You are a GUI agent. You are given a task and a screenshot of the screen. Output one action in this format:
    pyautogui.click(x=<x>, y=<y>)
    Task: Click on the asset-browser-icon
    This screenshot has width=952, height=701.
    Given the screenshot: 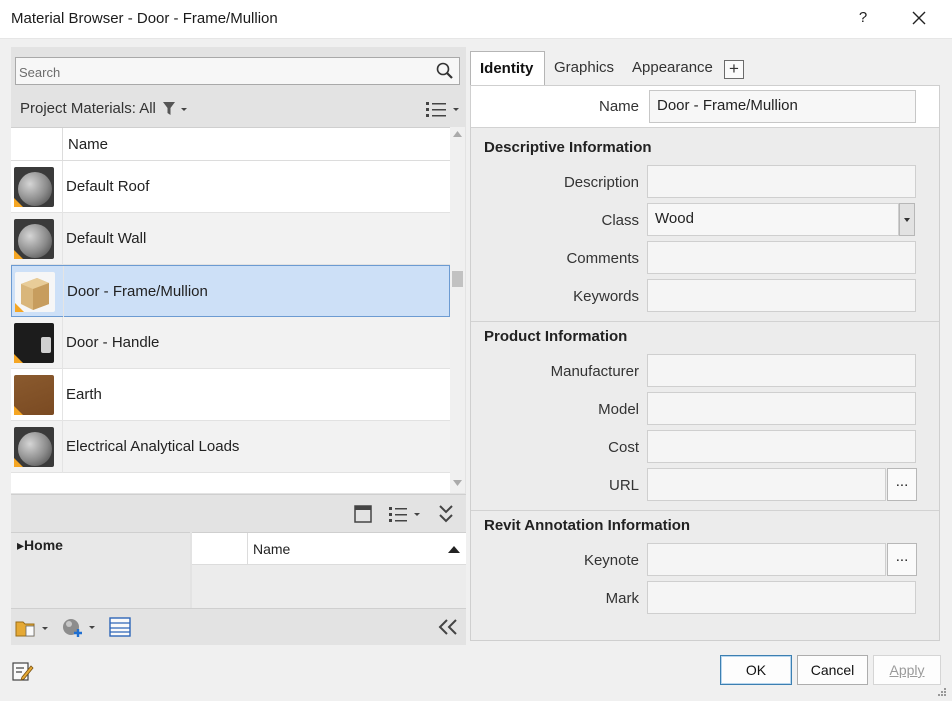 What is the action you would take?
    pyautogui.click(x=120, y=627)
    